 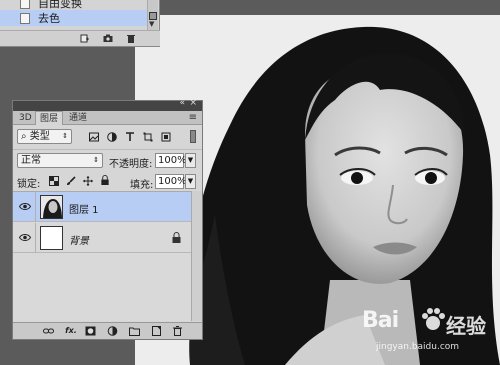 What do you see at coordinates (171, 160) in the screenshot?
I see `opacity-input: 100%` at bounding box center [171, 160].